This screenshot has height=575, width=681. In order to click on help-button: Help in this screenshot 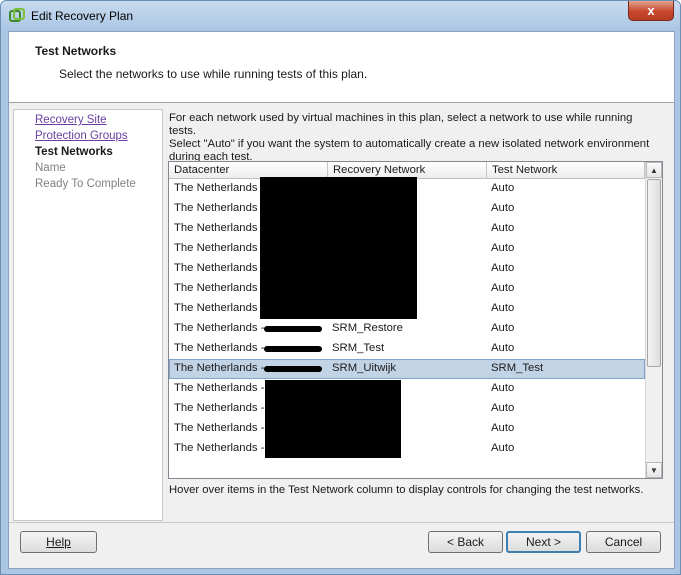, I will do `click(58, 542)`.